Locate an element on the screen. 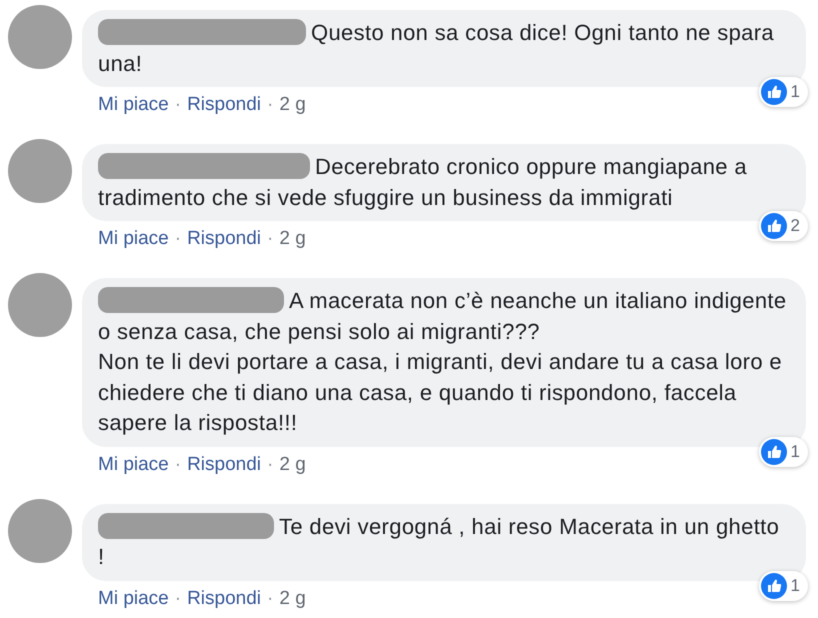 The height and width of the screenshot is (618, 818). reaction-badge: 2 is located at coordinates (783, 226).